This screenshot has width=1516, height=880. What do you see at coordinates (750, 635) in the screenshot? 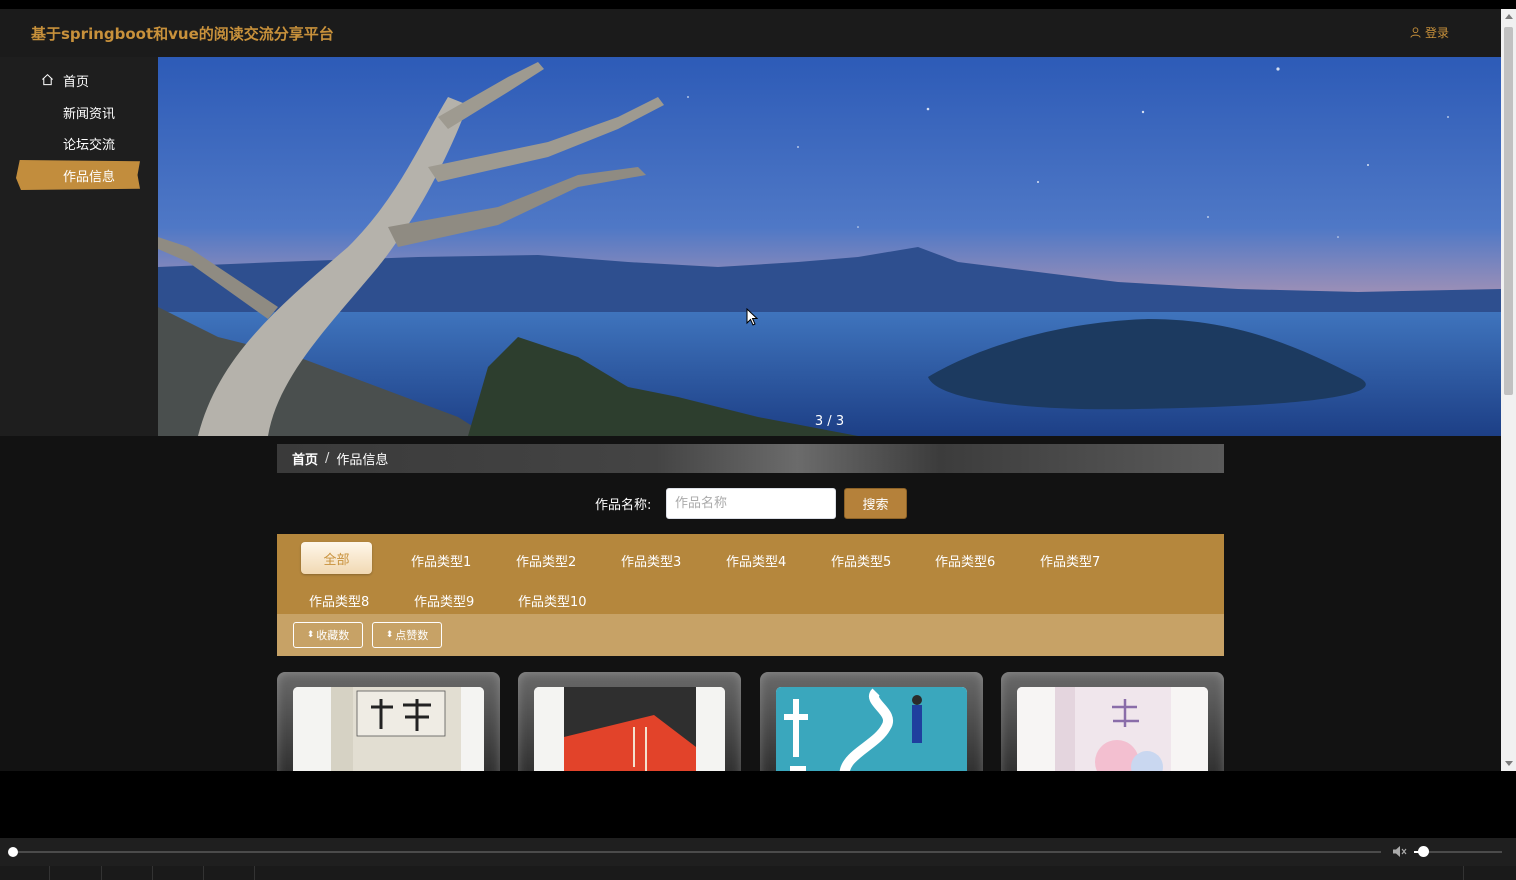
I see `sort-bar: ⬍ 收藏数 ⬍ 点赞数` at bounding box center [750, 635].